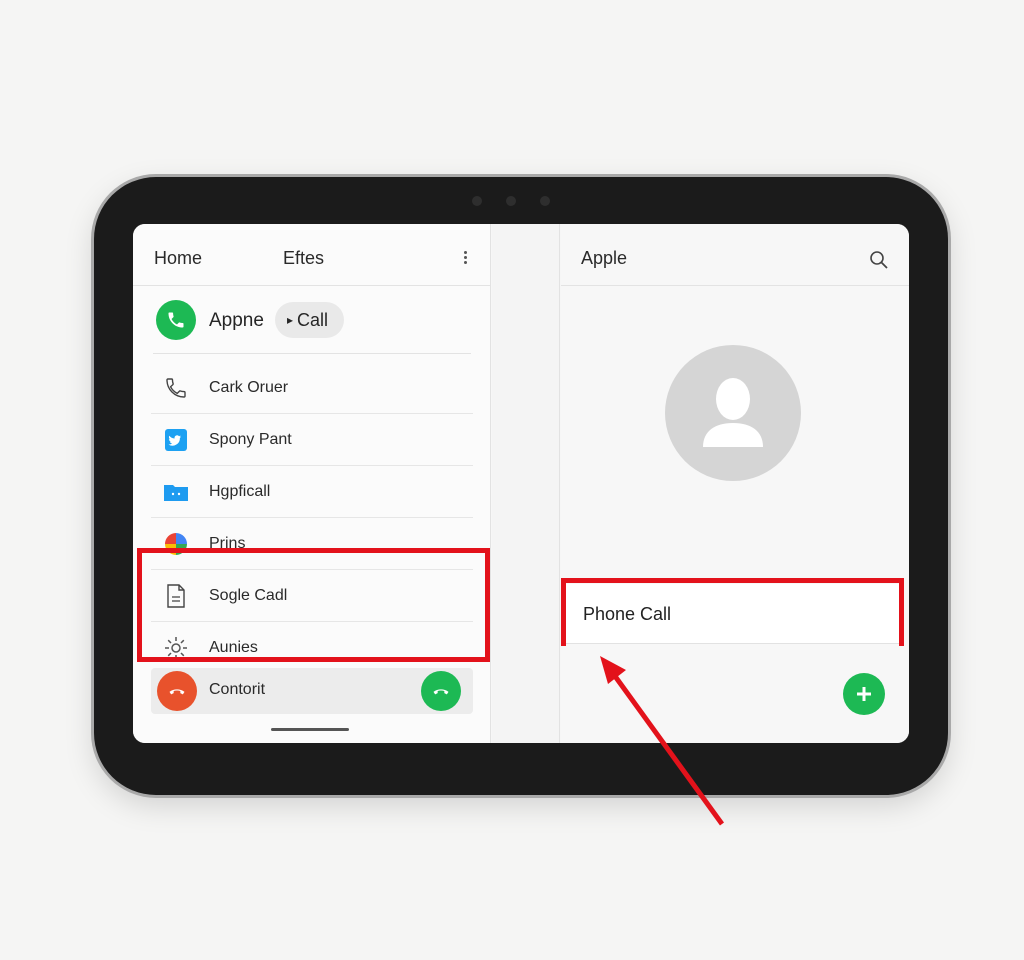  Describe the element at coordinates (735, 255) in the screenshot. I see `right-top-bar: Apple` at that location.